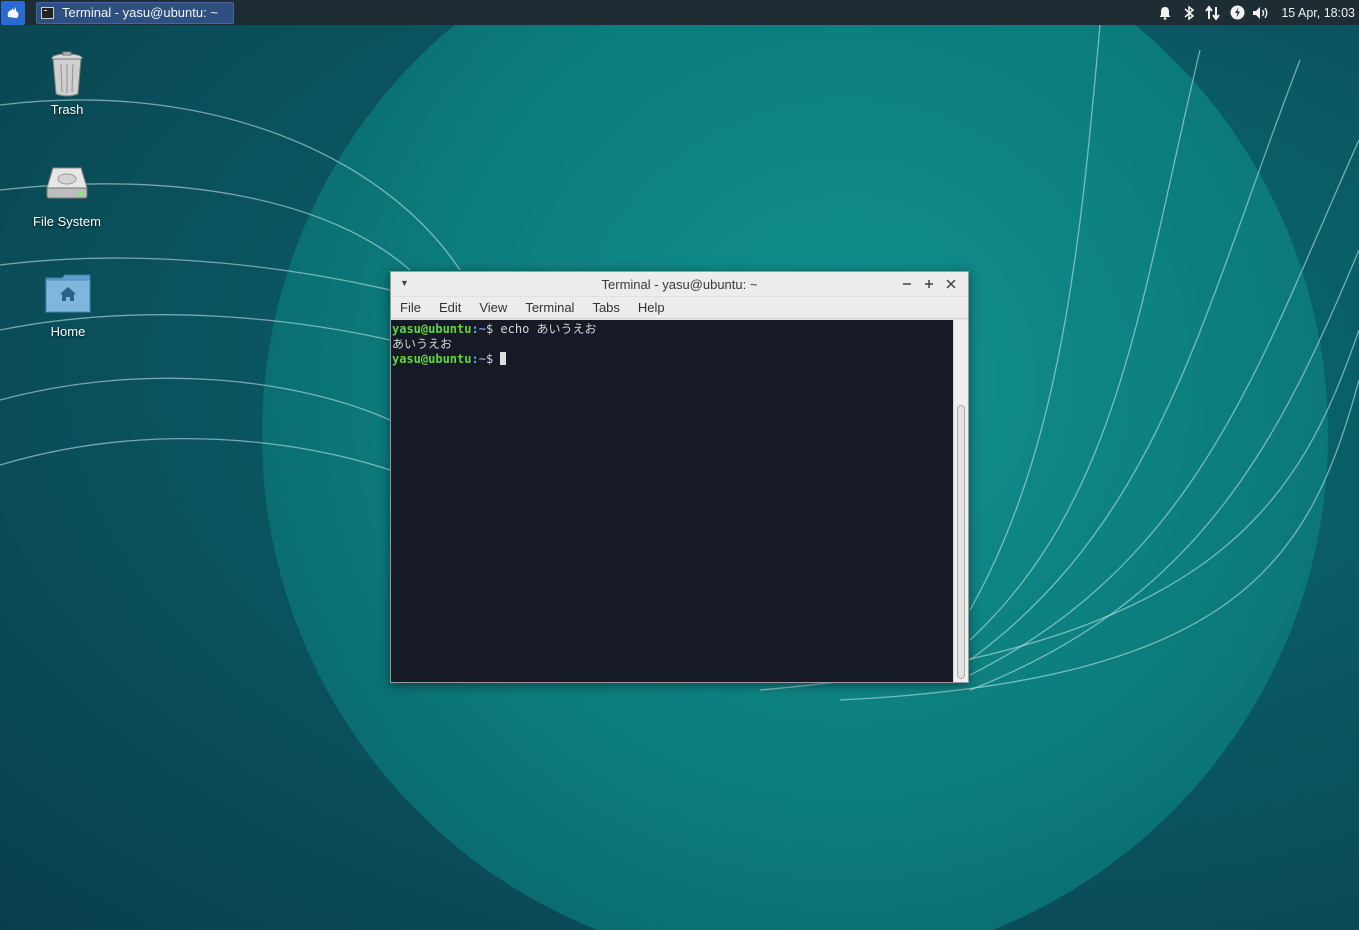 The image size is (1359, 930). I want to click on window-titlebar: ▼ Terminal - yasu@ubuntu: ~, so click(679, 284).